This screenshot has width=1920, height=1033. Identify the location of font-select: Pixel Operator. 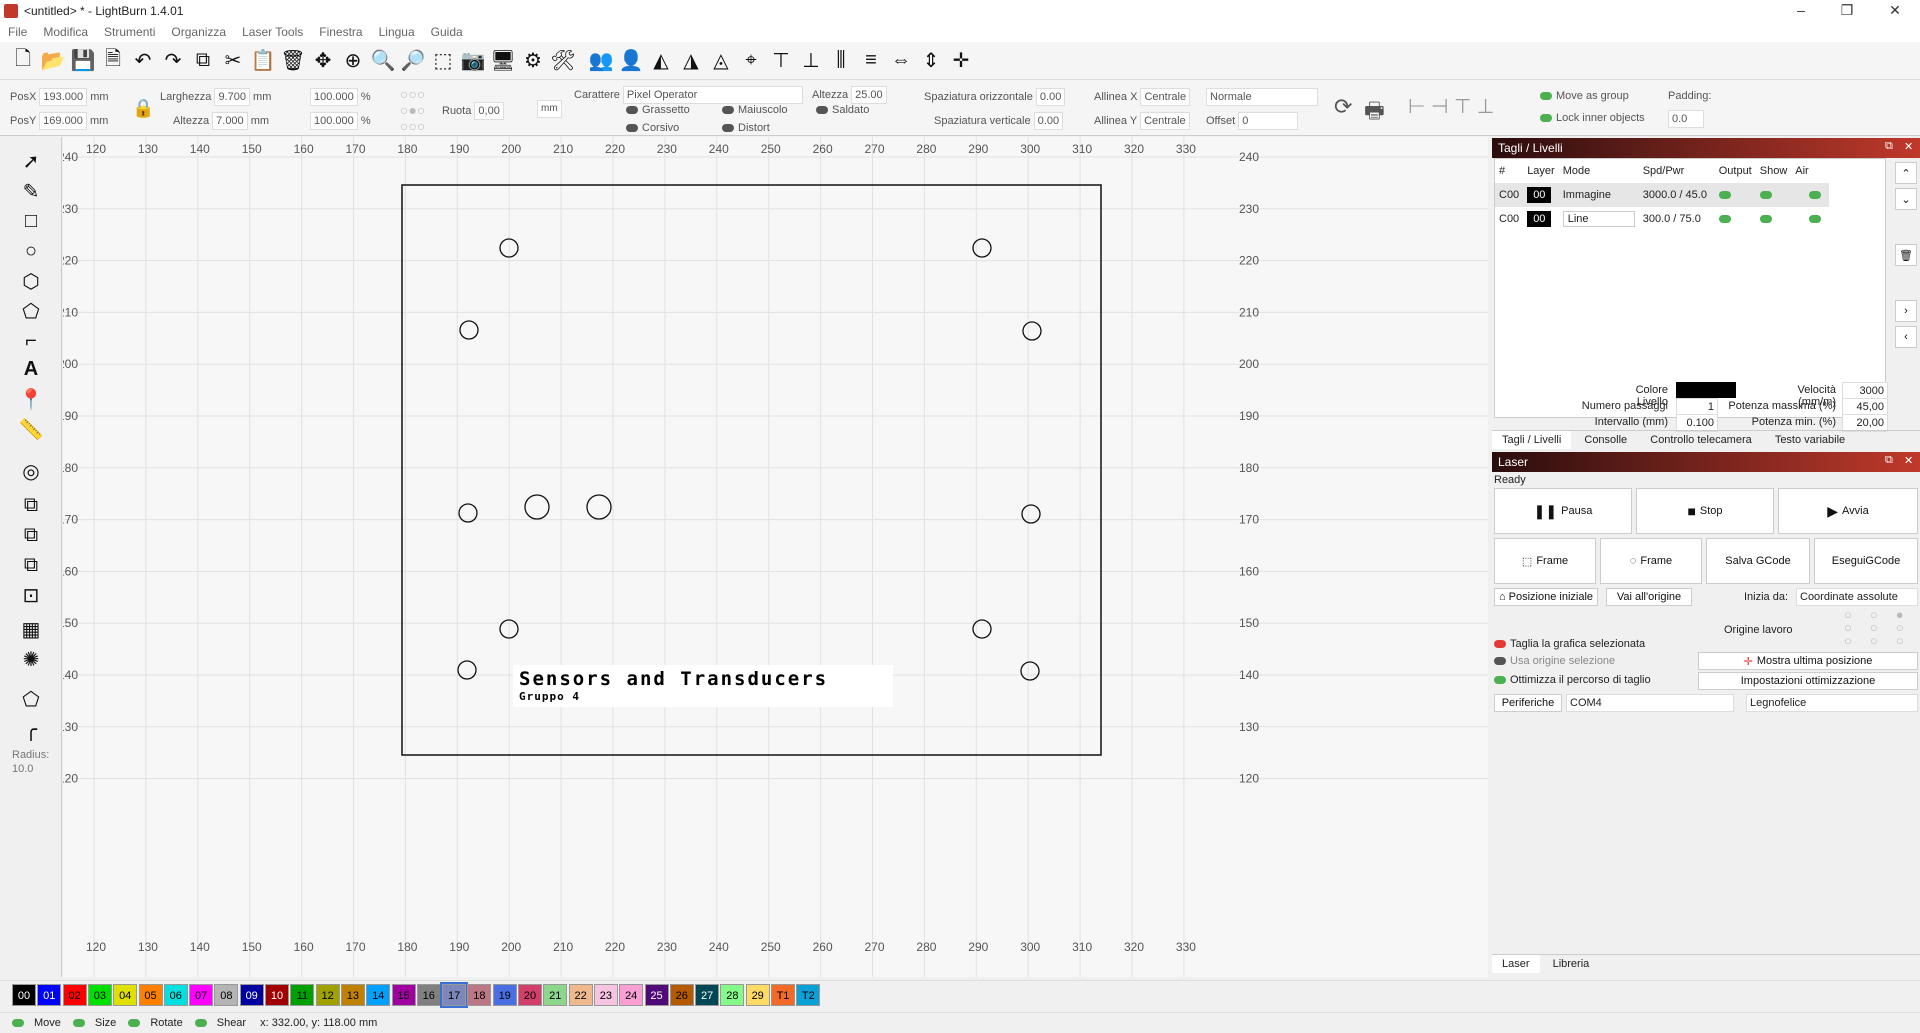
(712, 95).